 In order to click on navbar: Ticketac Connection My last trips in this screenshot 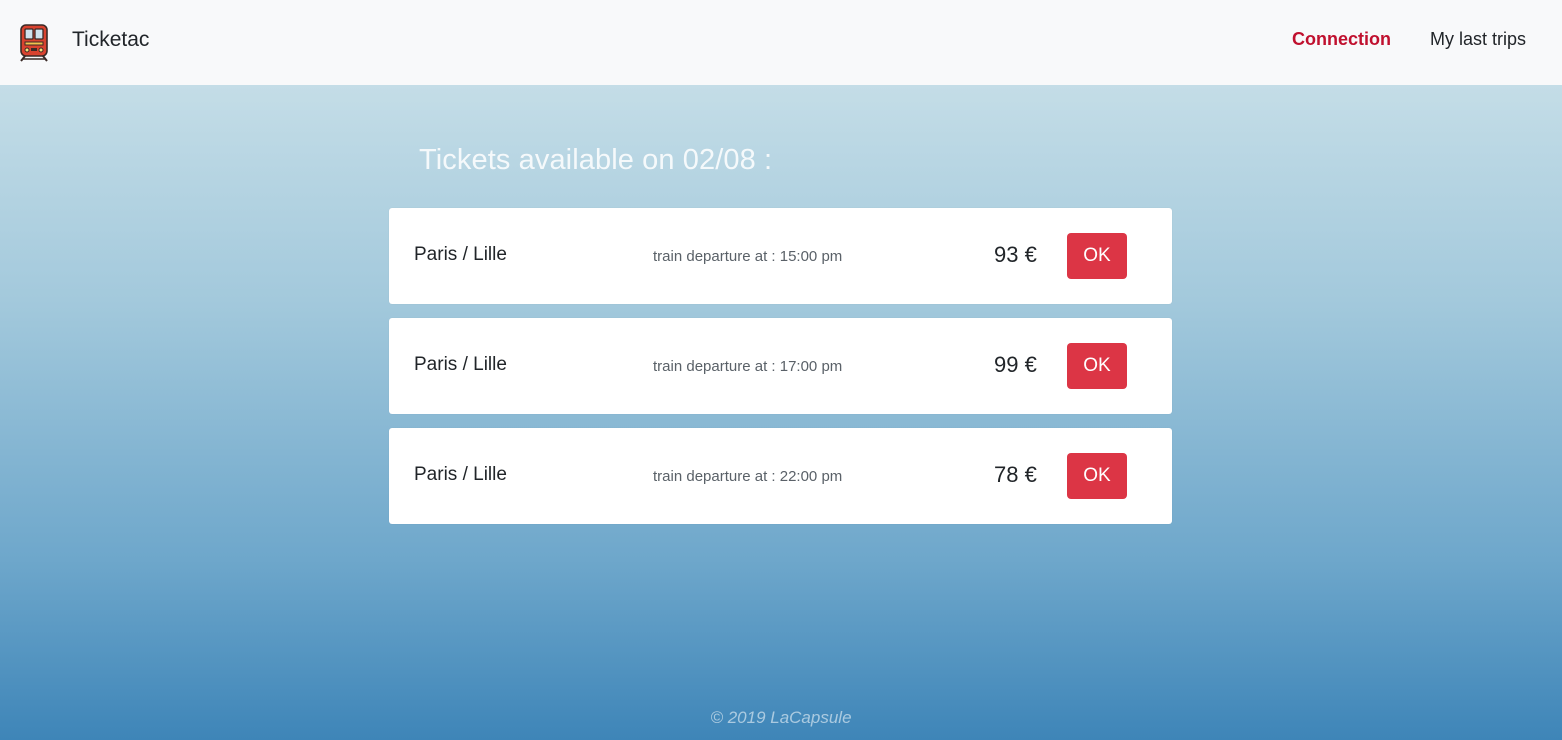, I will do `click(781, 42)`.